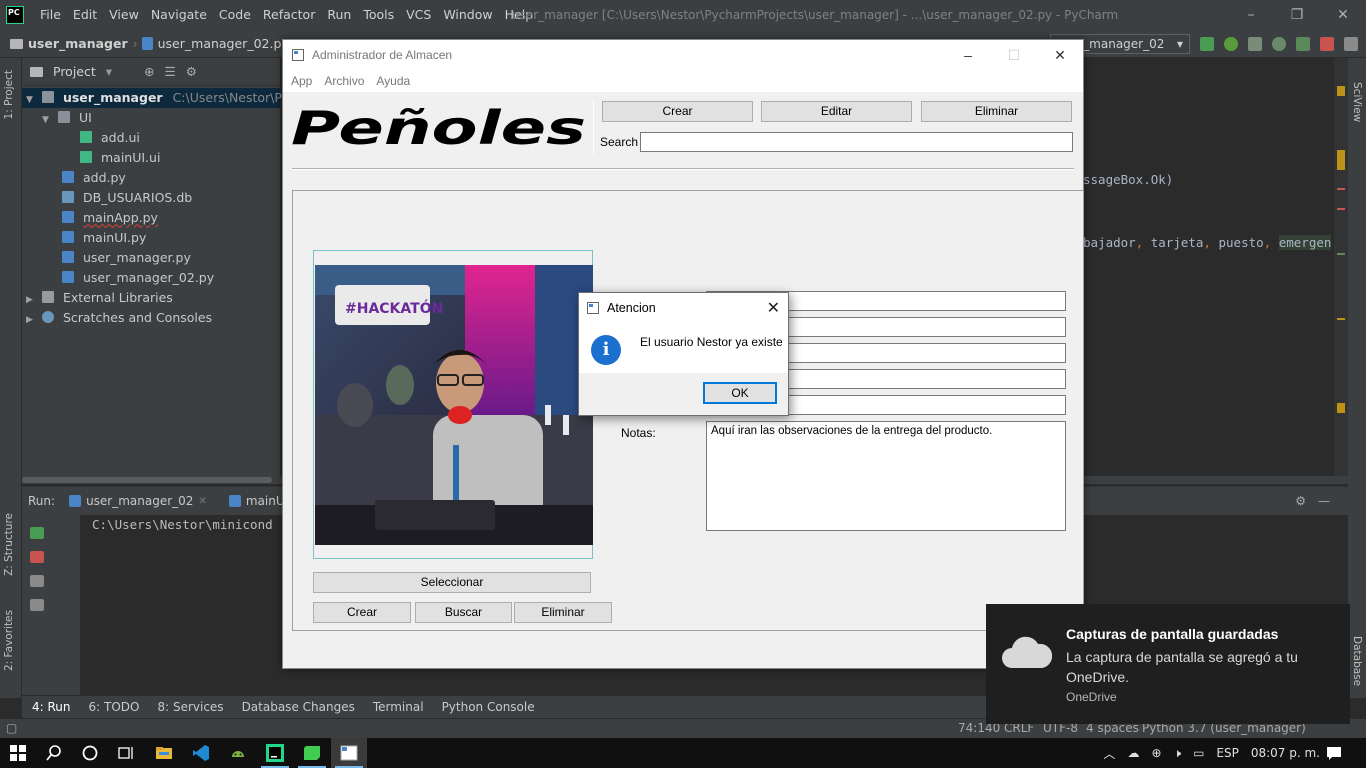  Describe the element at coordinates (1324, 501) in the screenshot. I see `hide-icon: —` at that location.